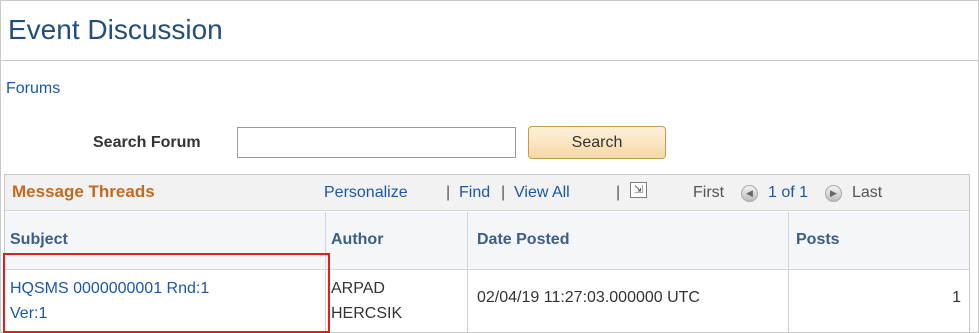 The image size is (979, 333). What do you see at coordinates (39, 240) in the screenshot?
I see `column-header-subject: Subject` at bounding box center [39, 240].